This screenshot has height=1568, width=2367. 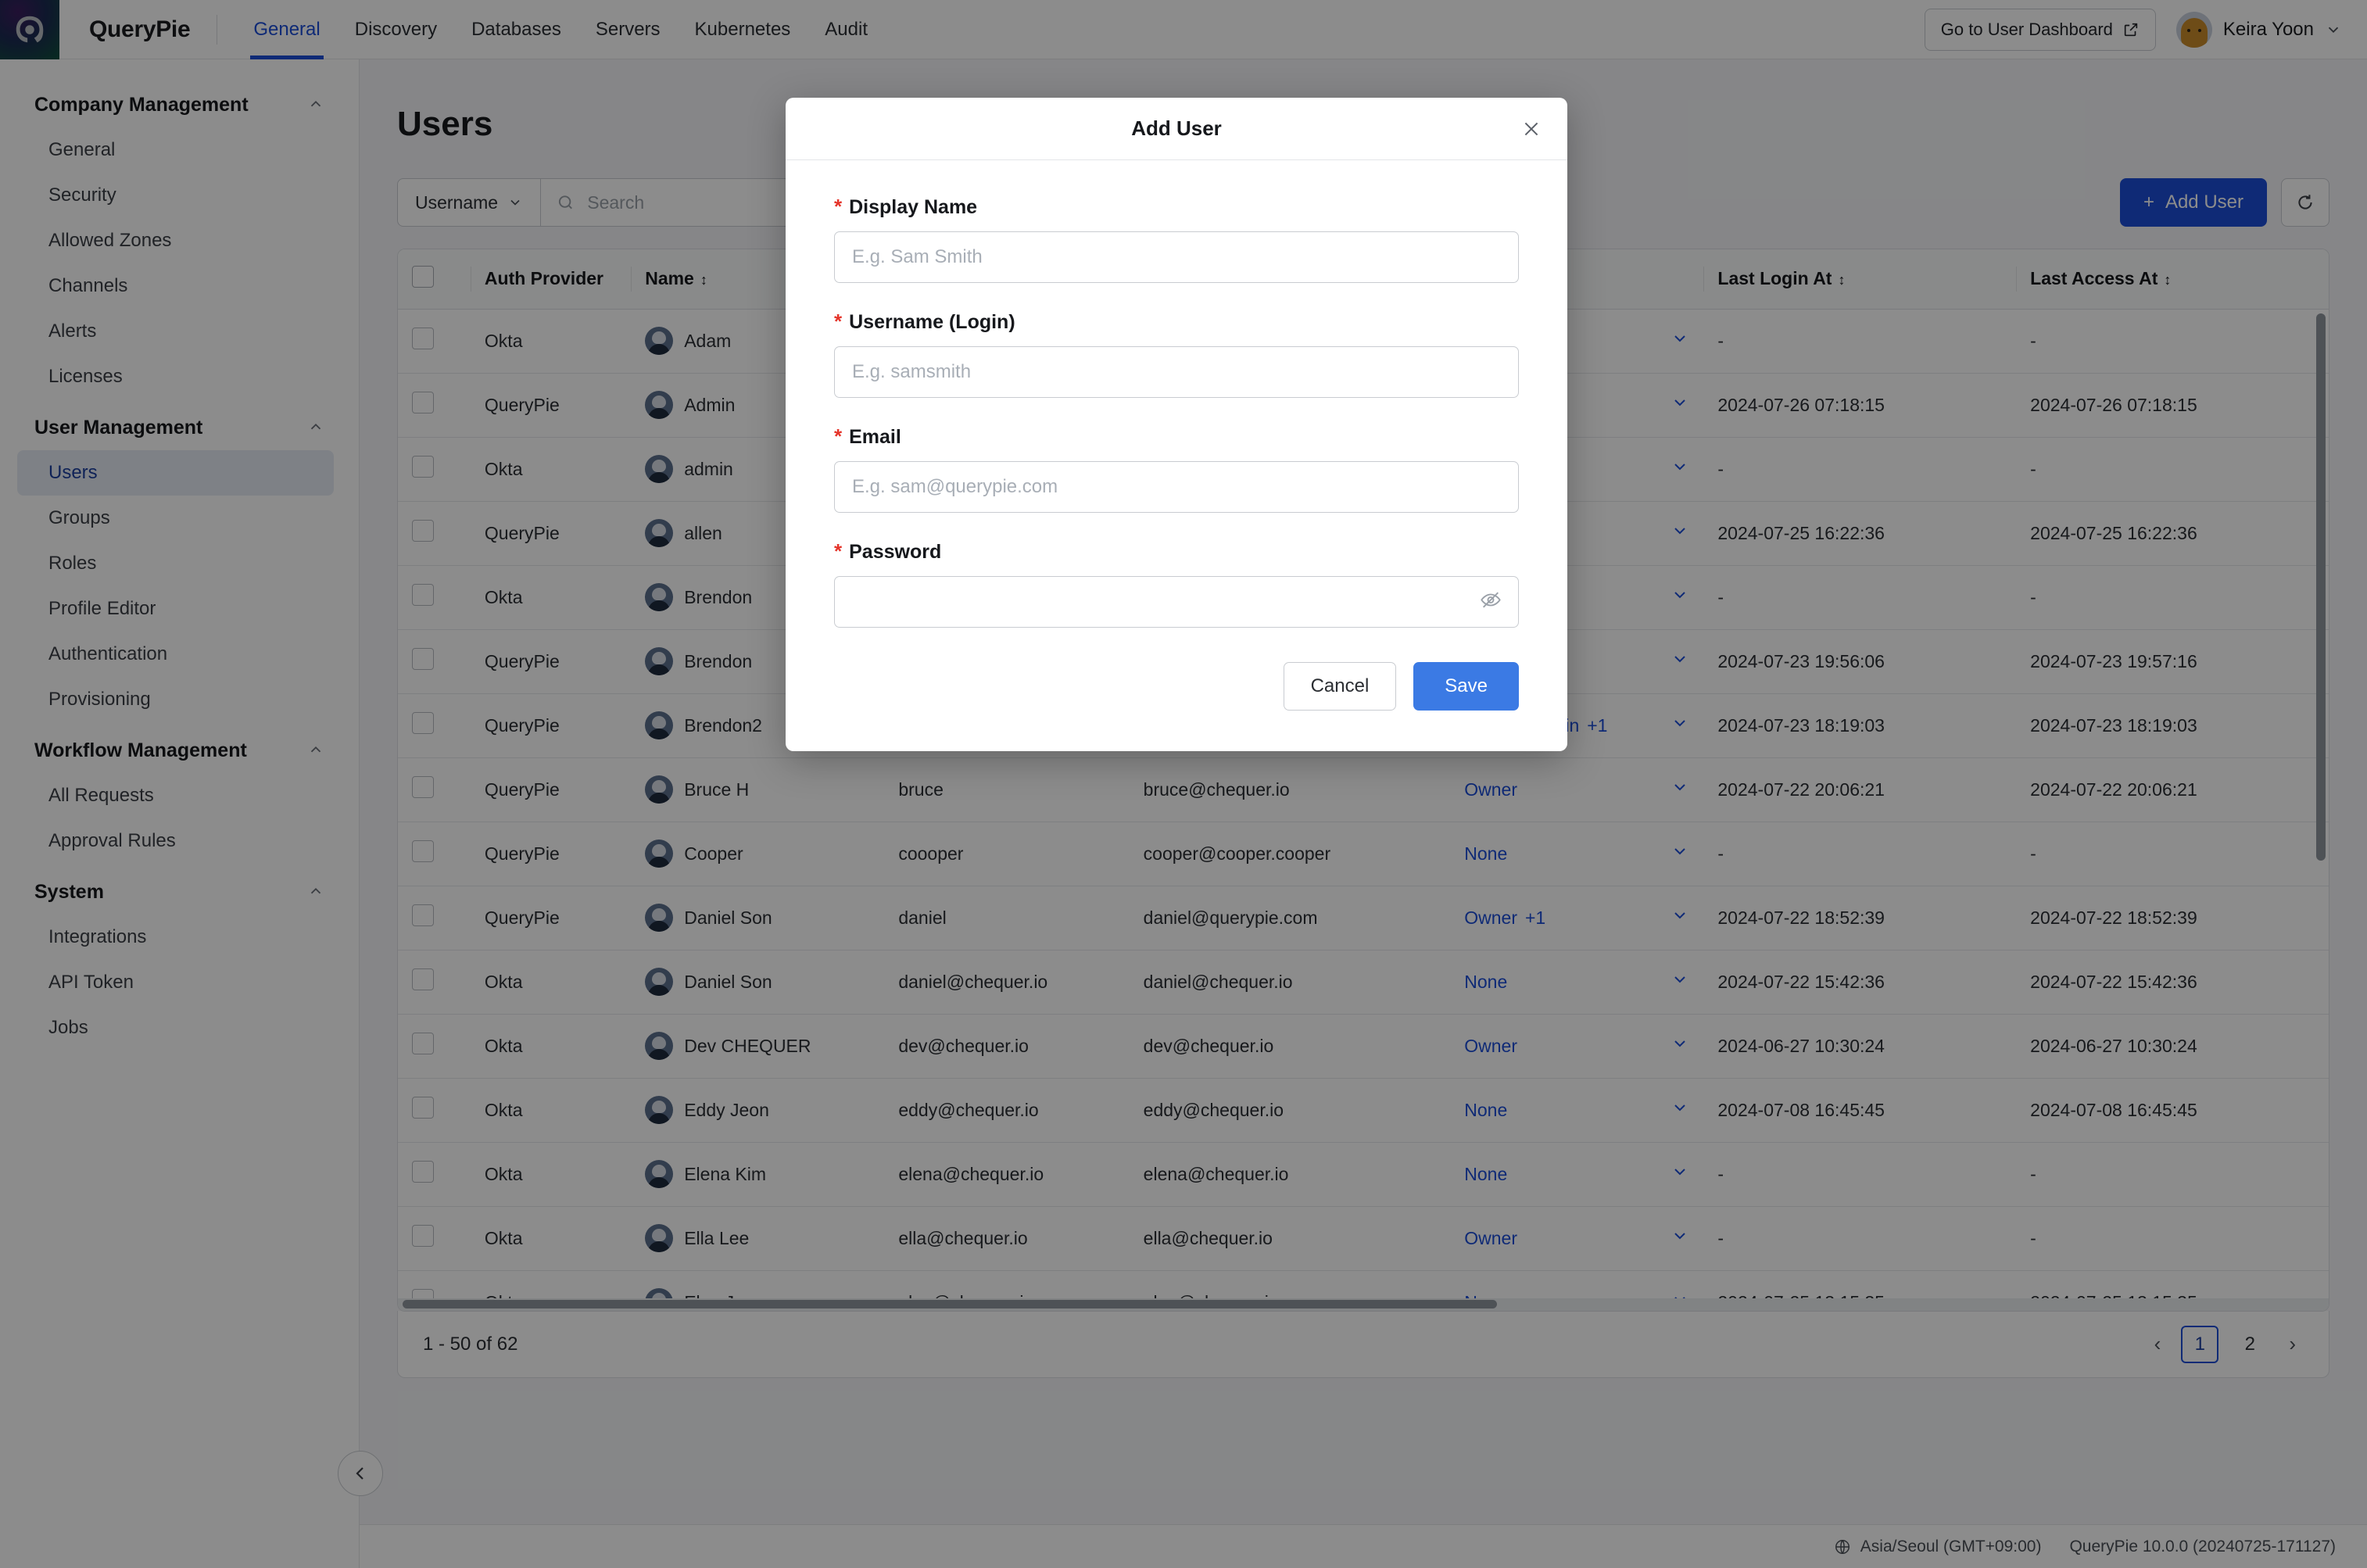 What do you see at coordinates (1176, 437) in the screenshot?
I see `field-label-email: * Email` at bounding box center [1176, 437].